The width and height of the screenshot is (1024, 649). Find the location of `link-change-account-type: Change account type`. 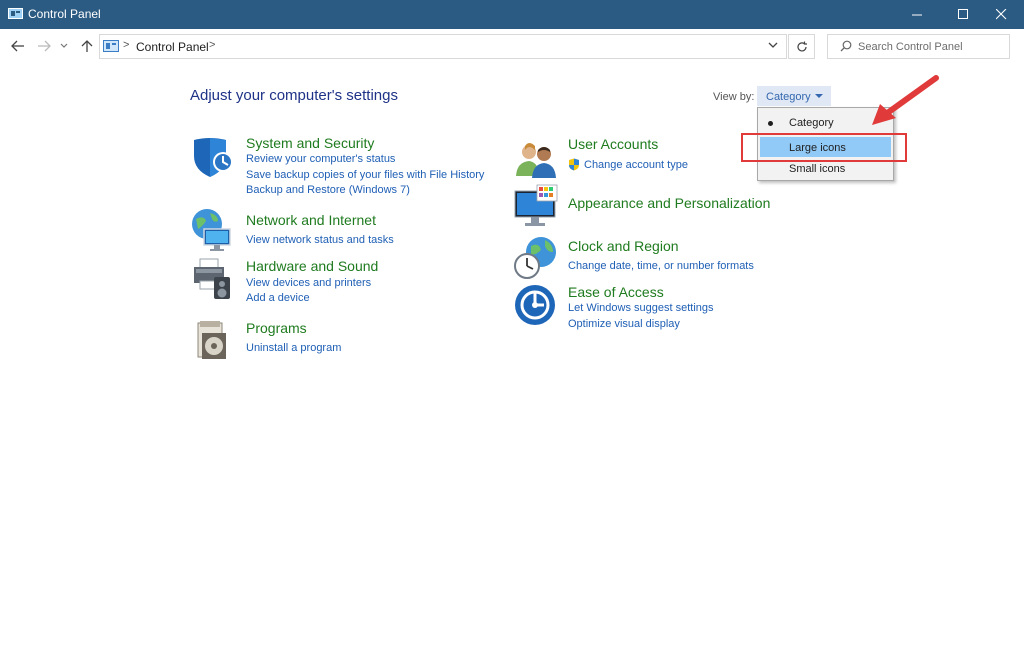

link-change-account-type: Change account type is located at coordinates (636, 165).